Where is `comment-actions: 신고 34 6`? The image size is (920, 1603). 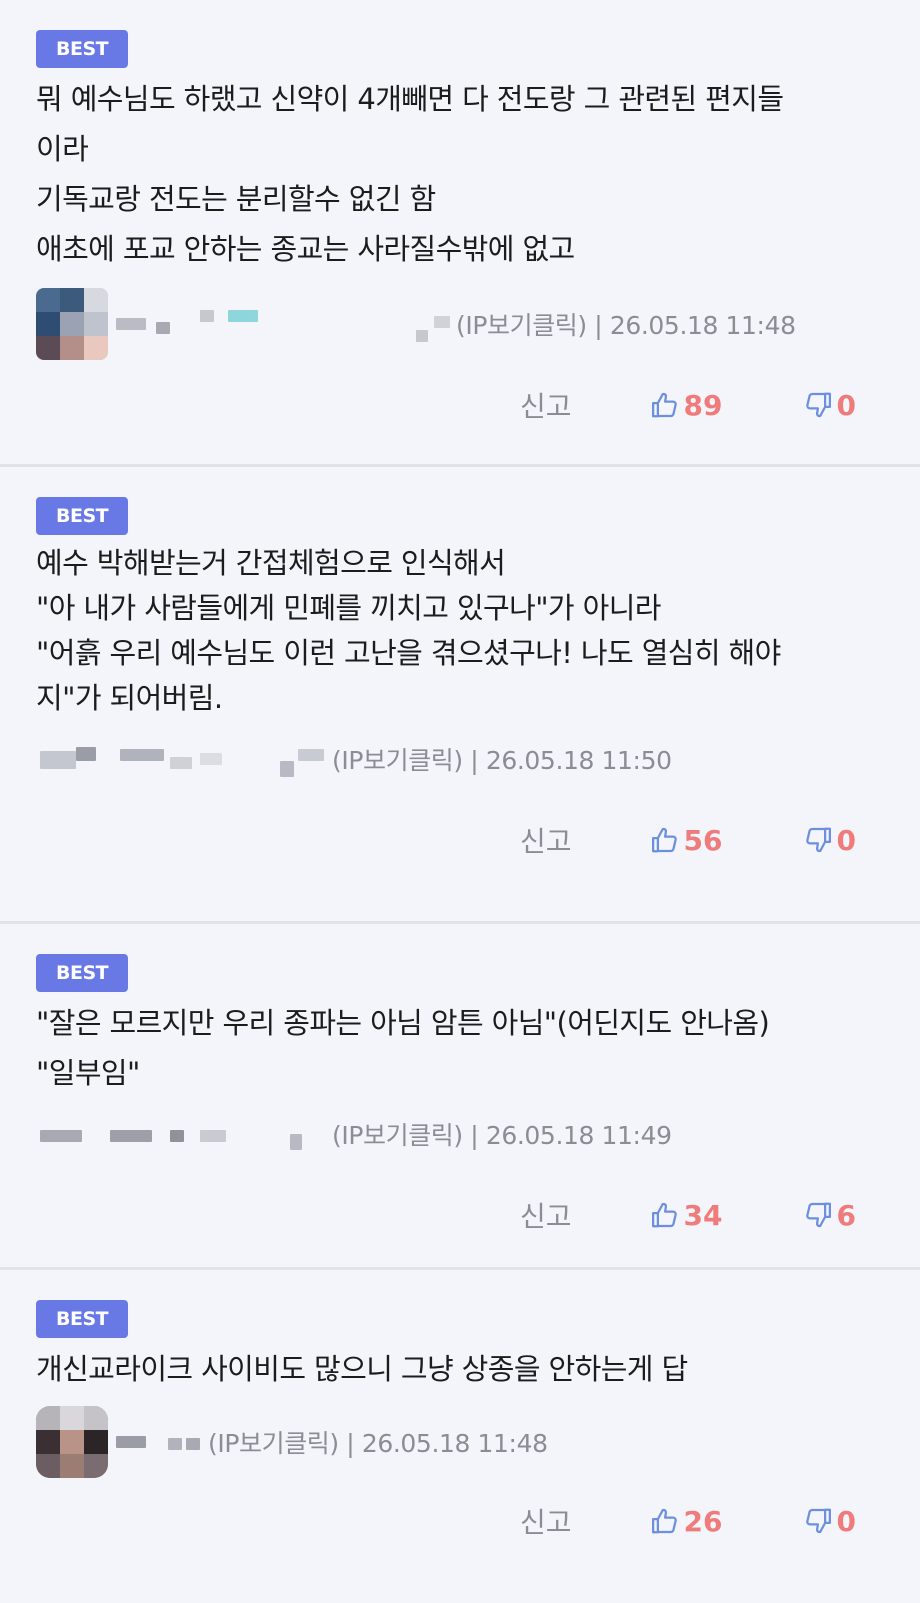 comment-actions: 신고 34 6 is located at coordinates (478, 1215).